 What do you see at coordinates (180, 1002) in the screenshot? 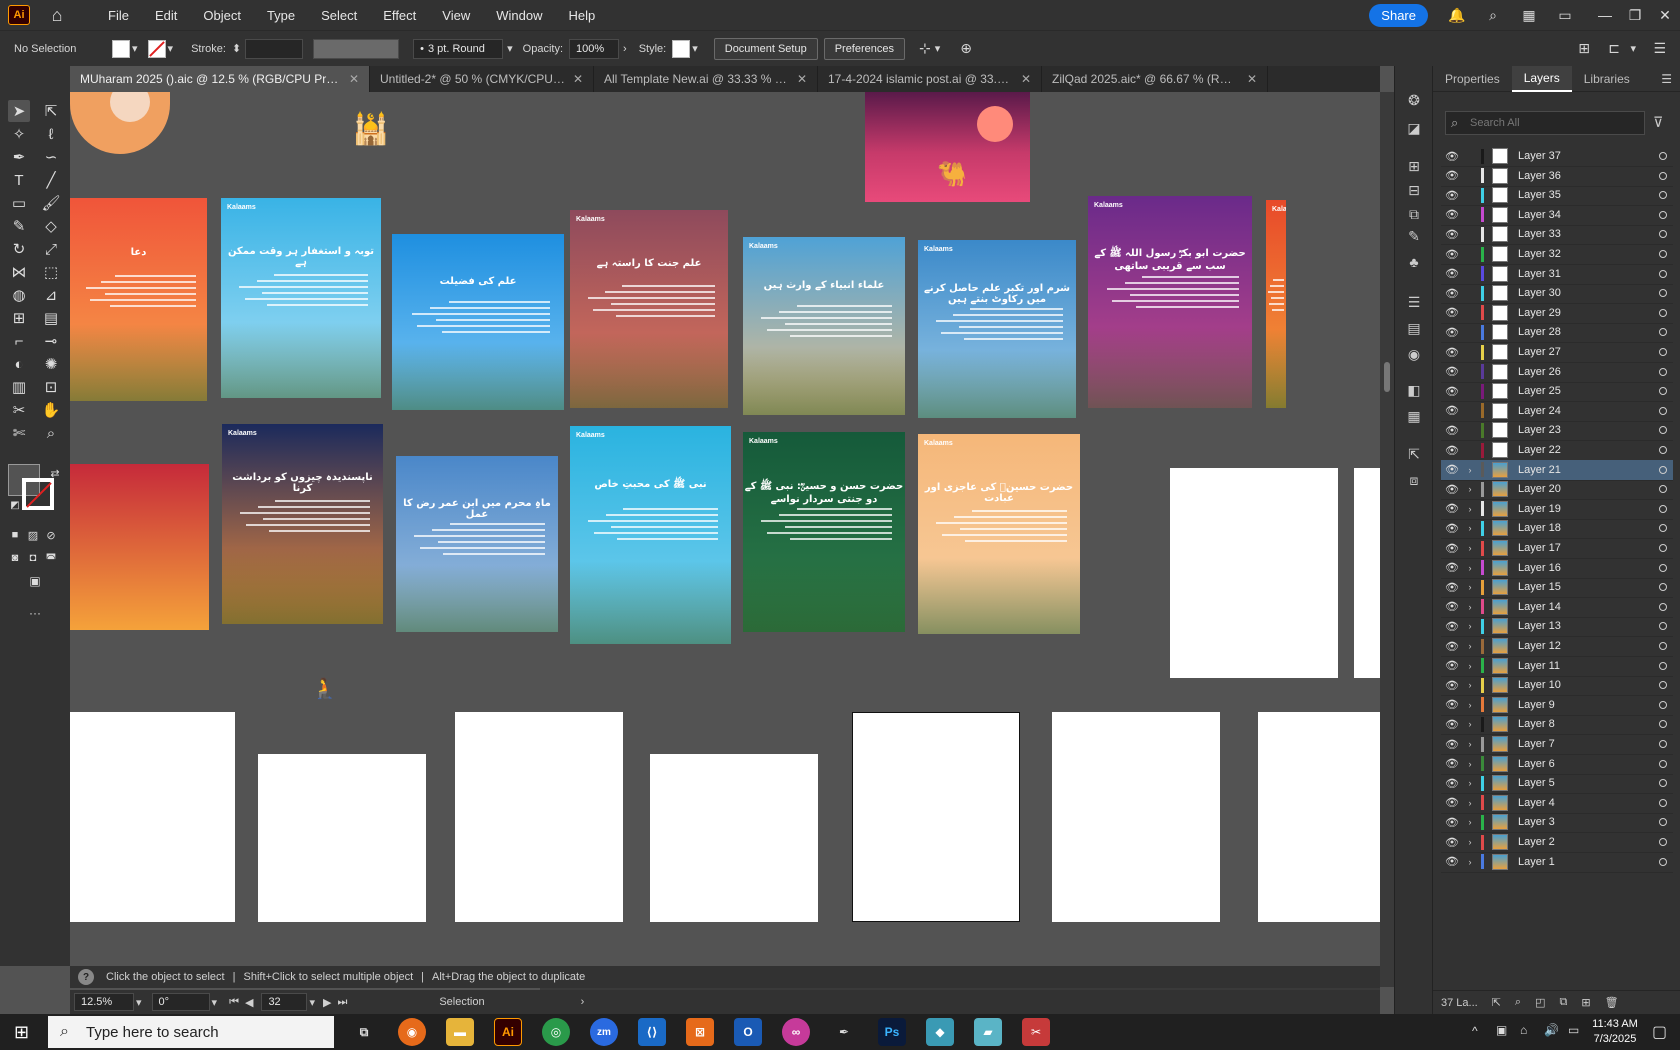
I see `rotation-field: 0°` at bounding box center [180, 1002].